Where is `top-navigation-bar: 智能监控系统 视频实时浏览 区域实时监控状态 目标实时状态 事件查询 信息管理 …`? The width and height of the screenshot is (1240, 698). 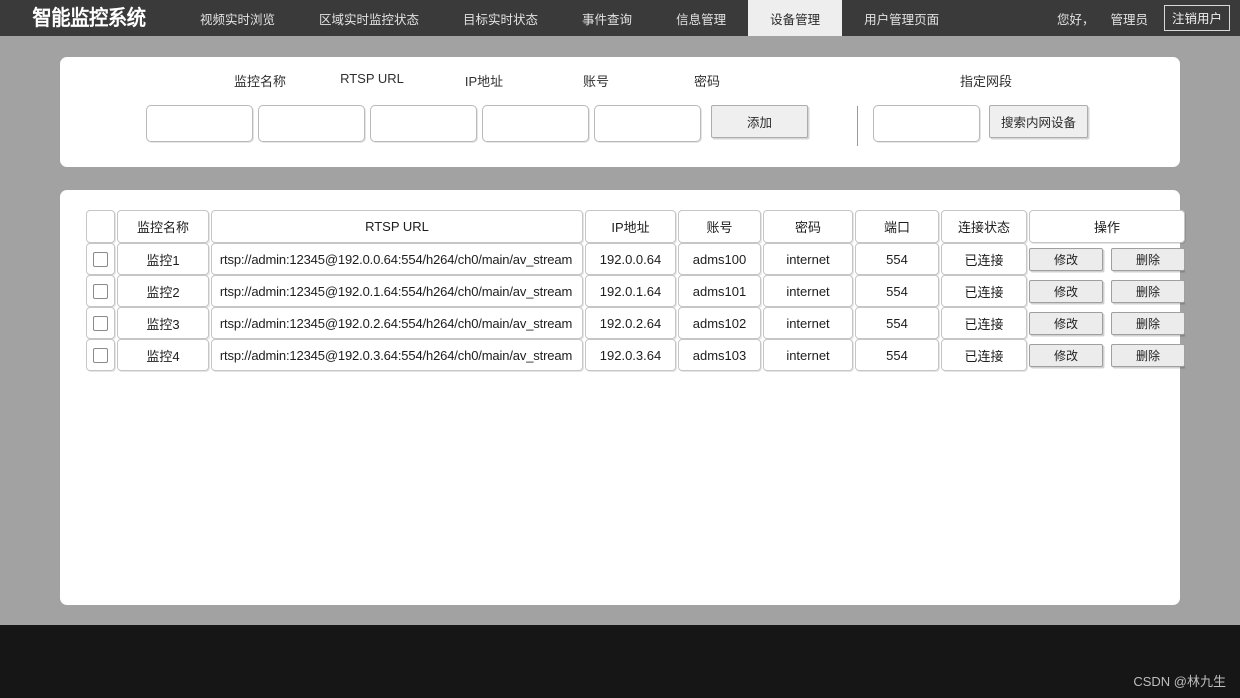 top-navigation-bar: 智能监控系统 视频实时浏览 区域实时监控状态 目标实时状态 事件查询 信息管理 … is located at coordinates (620, 18).